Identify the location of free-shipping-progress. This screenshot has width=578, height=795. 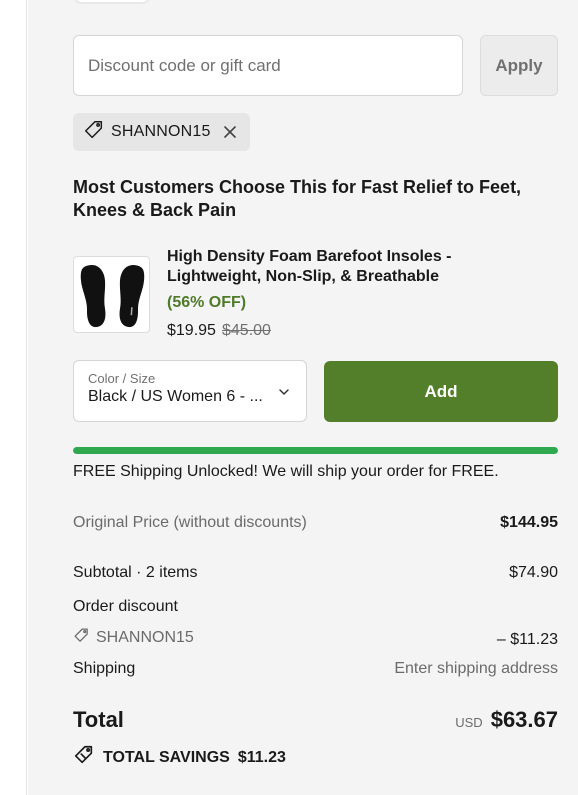
(315, 450).